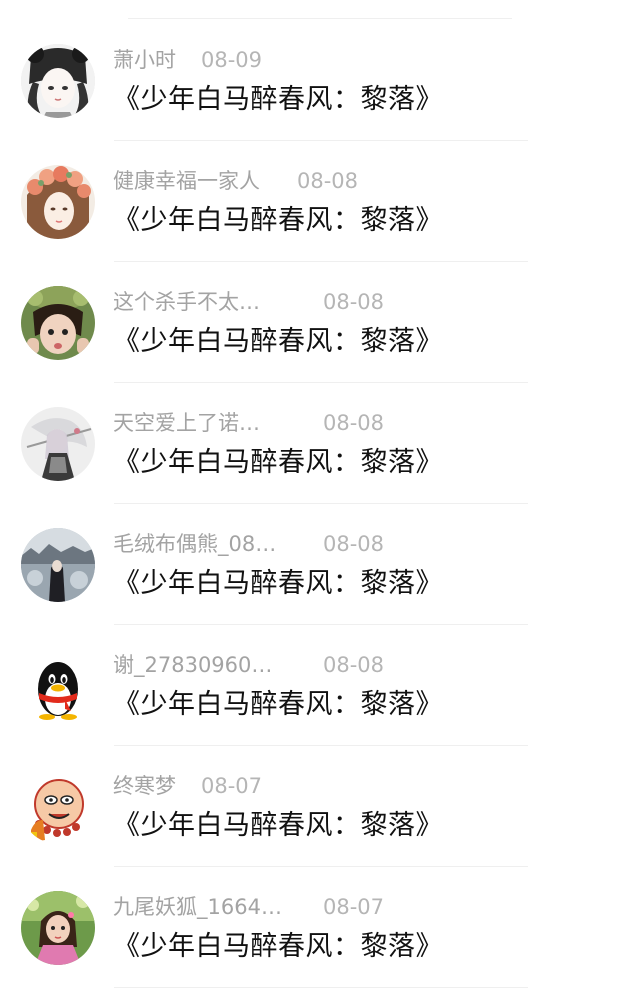  Describe the element at coordinates (320, 927) in the screenshot. I see `list-item: 九尾妖狐_1664… 08-07 《少年白马醉春风：黎落》` at that location.